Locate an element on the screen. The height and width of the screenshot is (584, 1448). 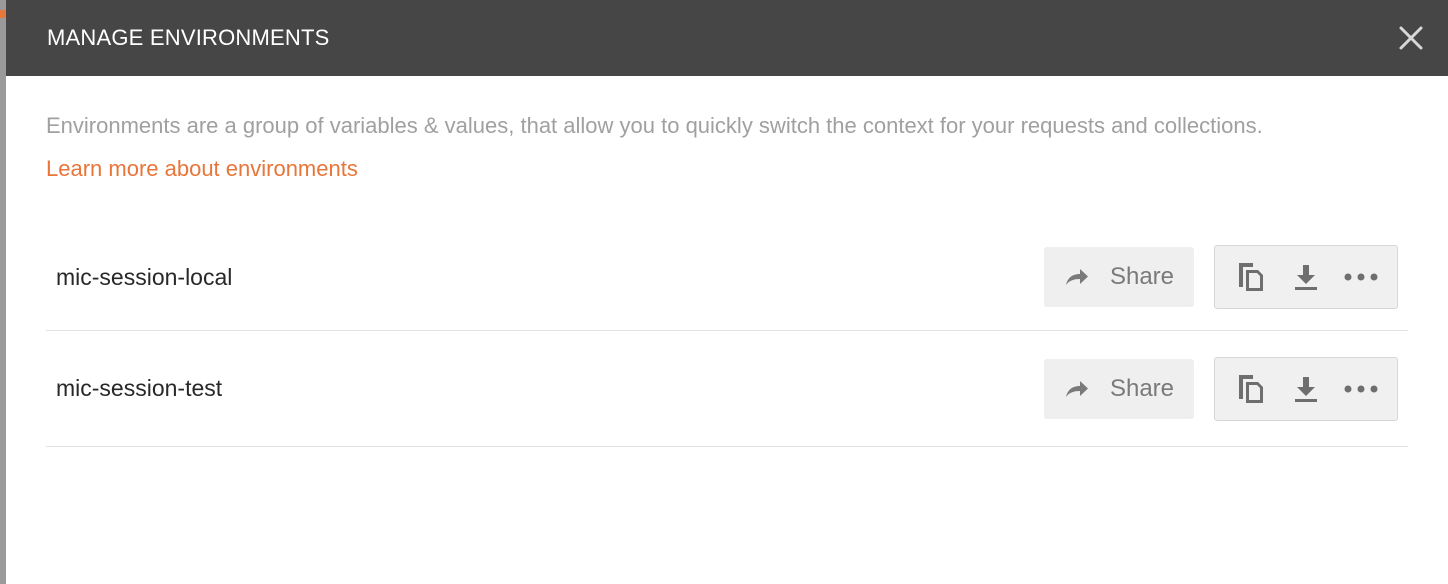
modal-title: MANAGE ENVIRONMENTS is located at coordinates (188, 37).